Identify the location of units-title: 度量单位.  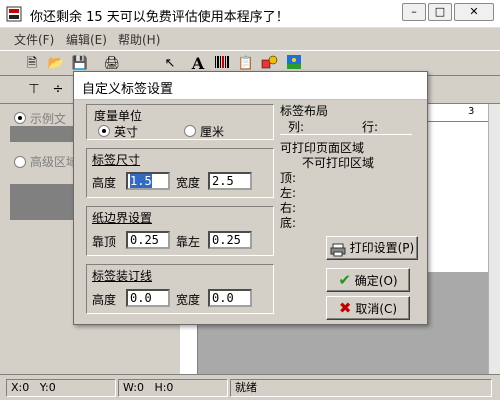
(118, 116).